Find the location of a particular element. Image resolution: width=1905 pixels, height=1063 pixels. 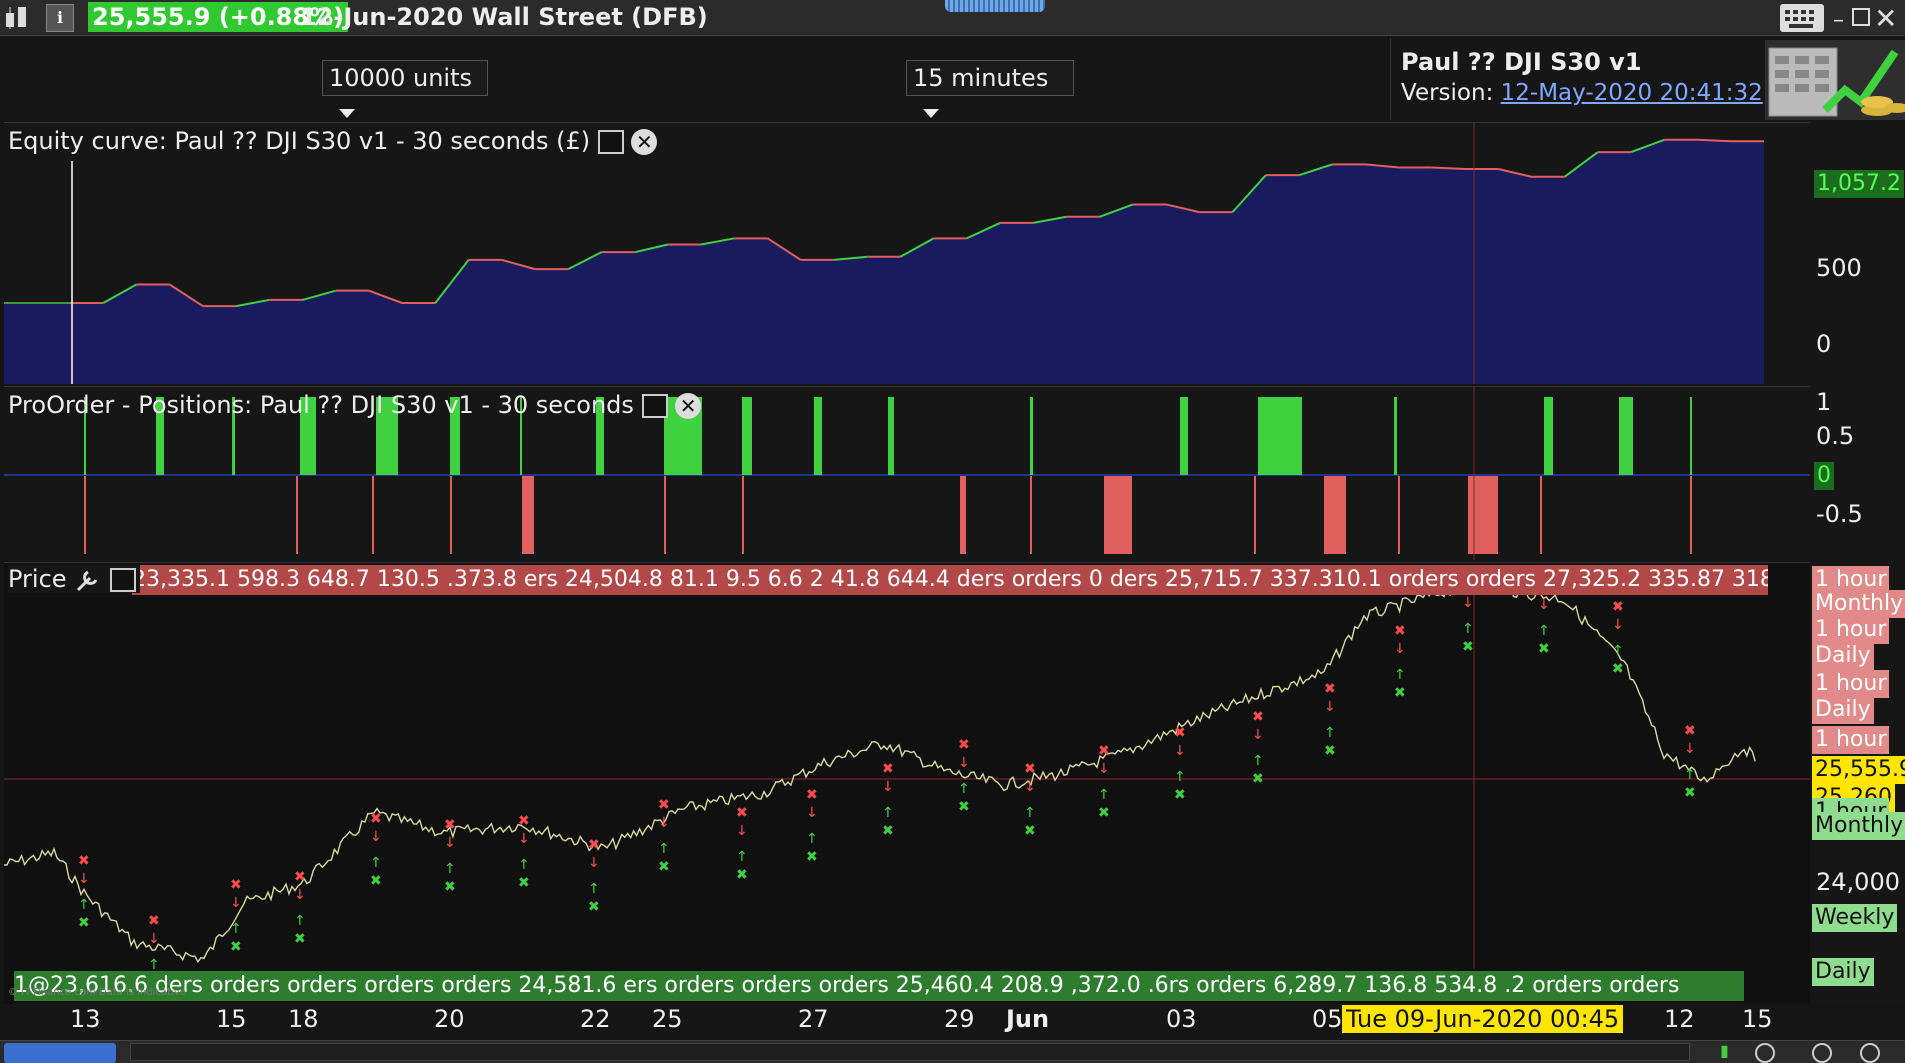

positions-axis-label: 0.5 is located at coordinates (1835, 436).